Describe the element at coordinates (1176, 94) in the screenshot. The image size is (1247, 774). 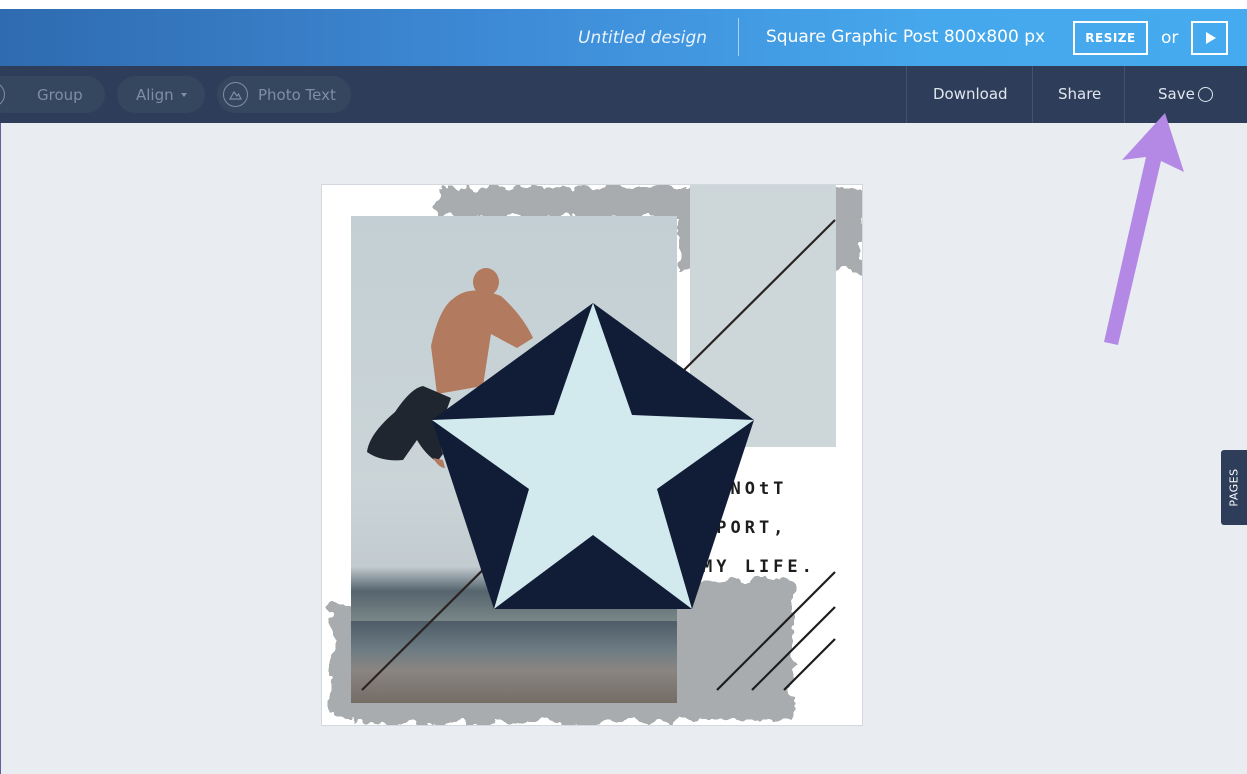
I see `save-button: Save` at that location.